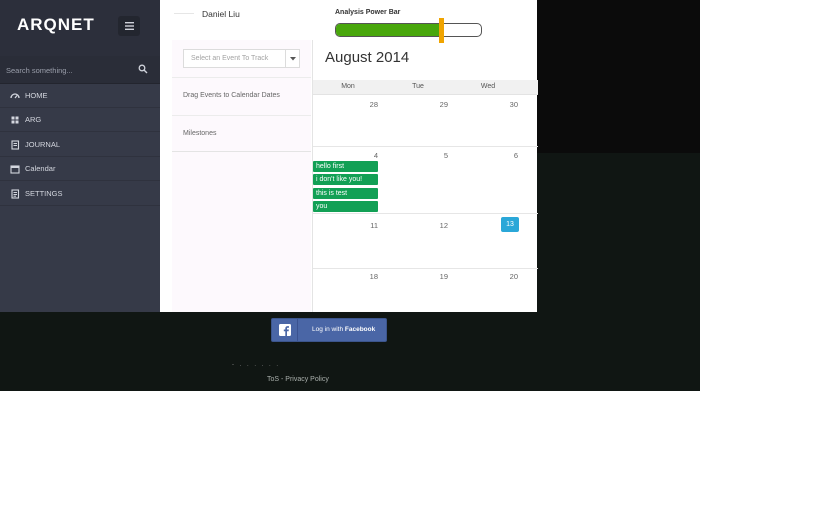 This screenshot has width=840, height=525. Describe the element at coordinates (67, 70) in the screenshot. I see `search-input` at that location.